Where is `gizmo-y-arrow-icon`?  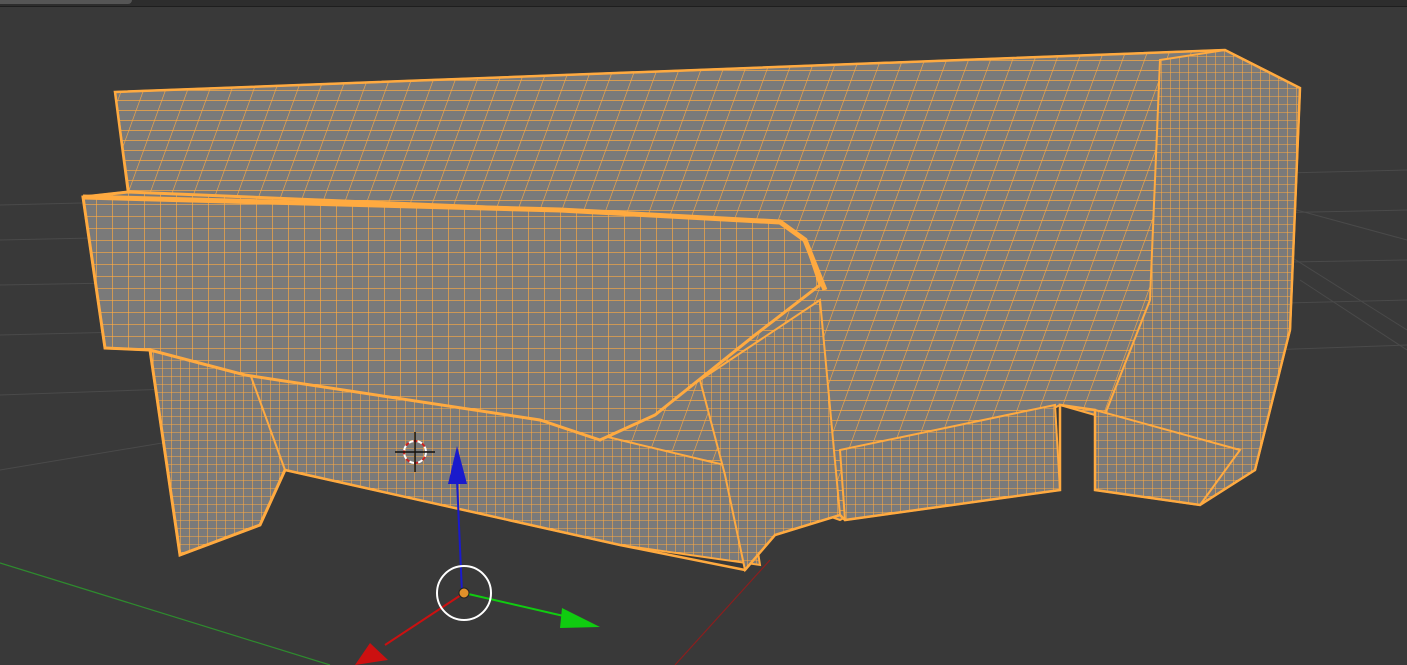
gizmo-y-arrow-icon is located at coordinates (580, 618).